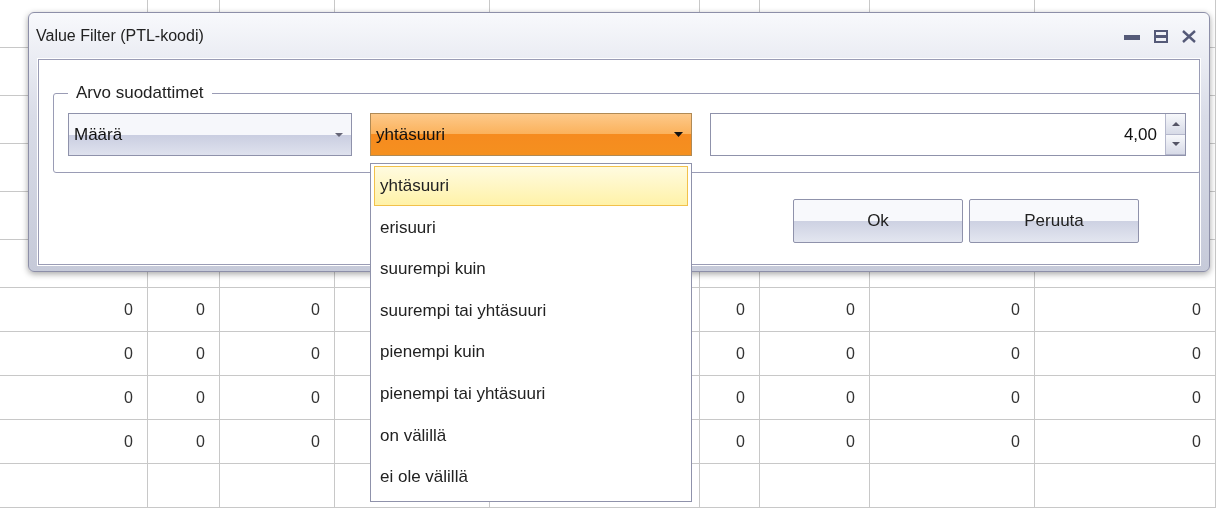 This screenshot has width=1216, height=511. Describe the element at coordinates (120, 36) in the screenshot. I see `window-title: Value Filter (PTL-koodi)` at that location.